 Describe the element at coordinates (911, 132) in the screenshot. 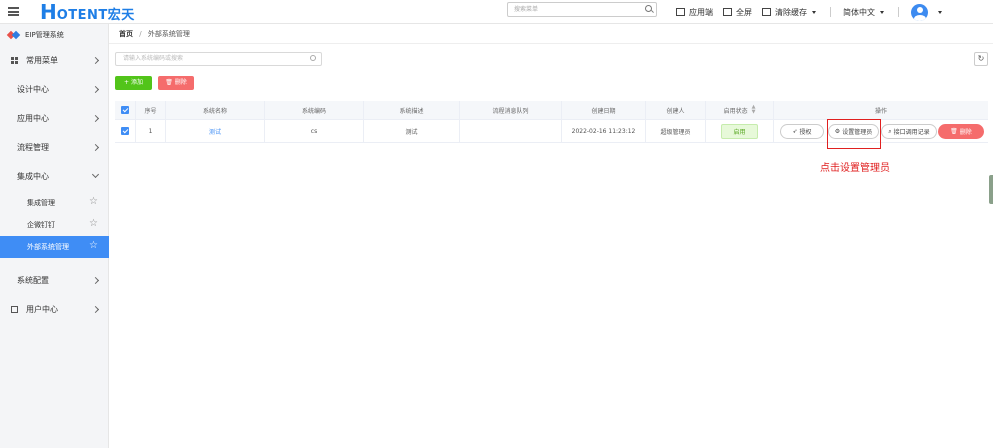

I see `api-log-label: 接口调用记录` at that location.